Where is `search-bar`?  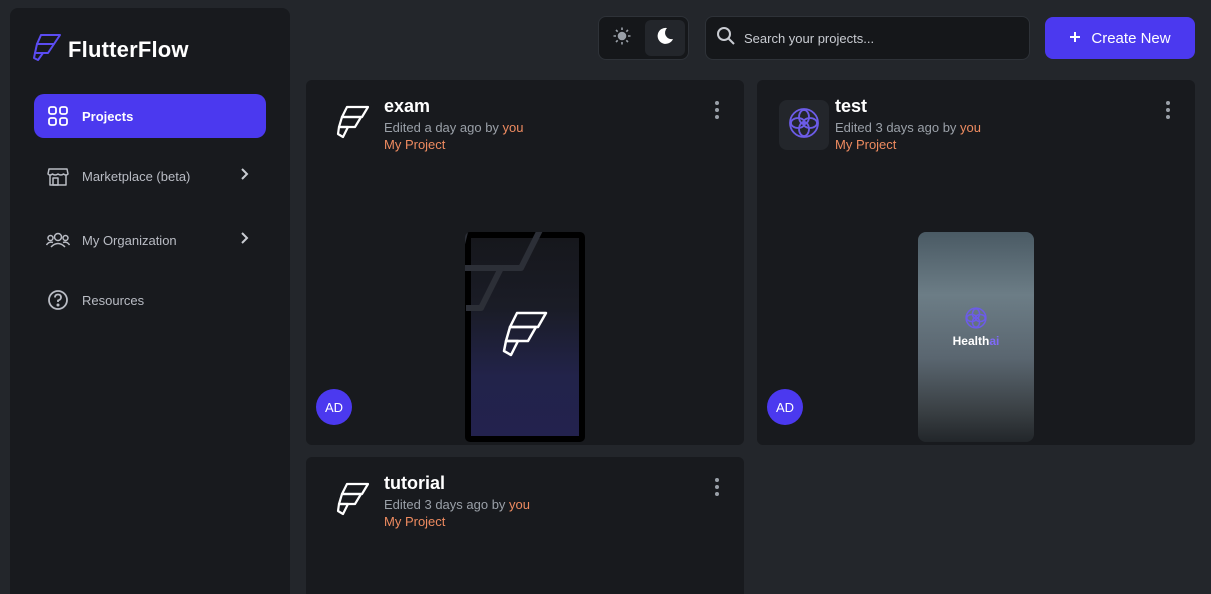 search-bar is located at coordinates (867, 38).